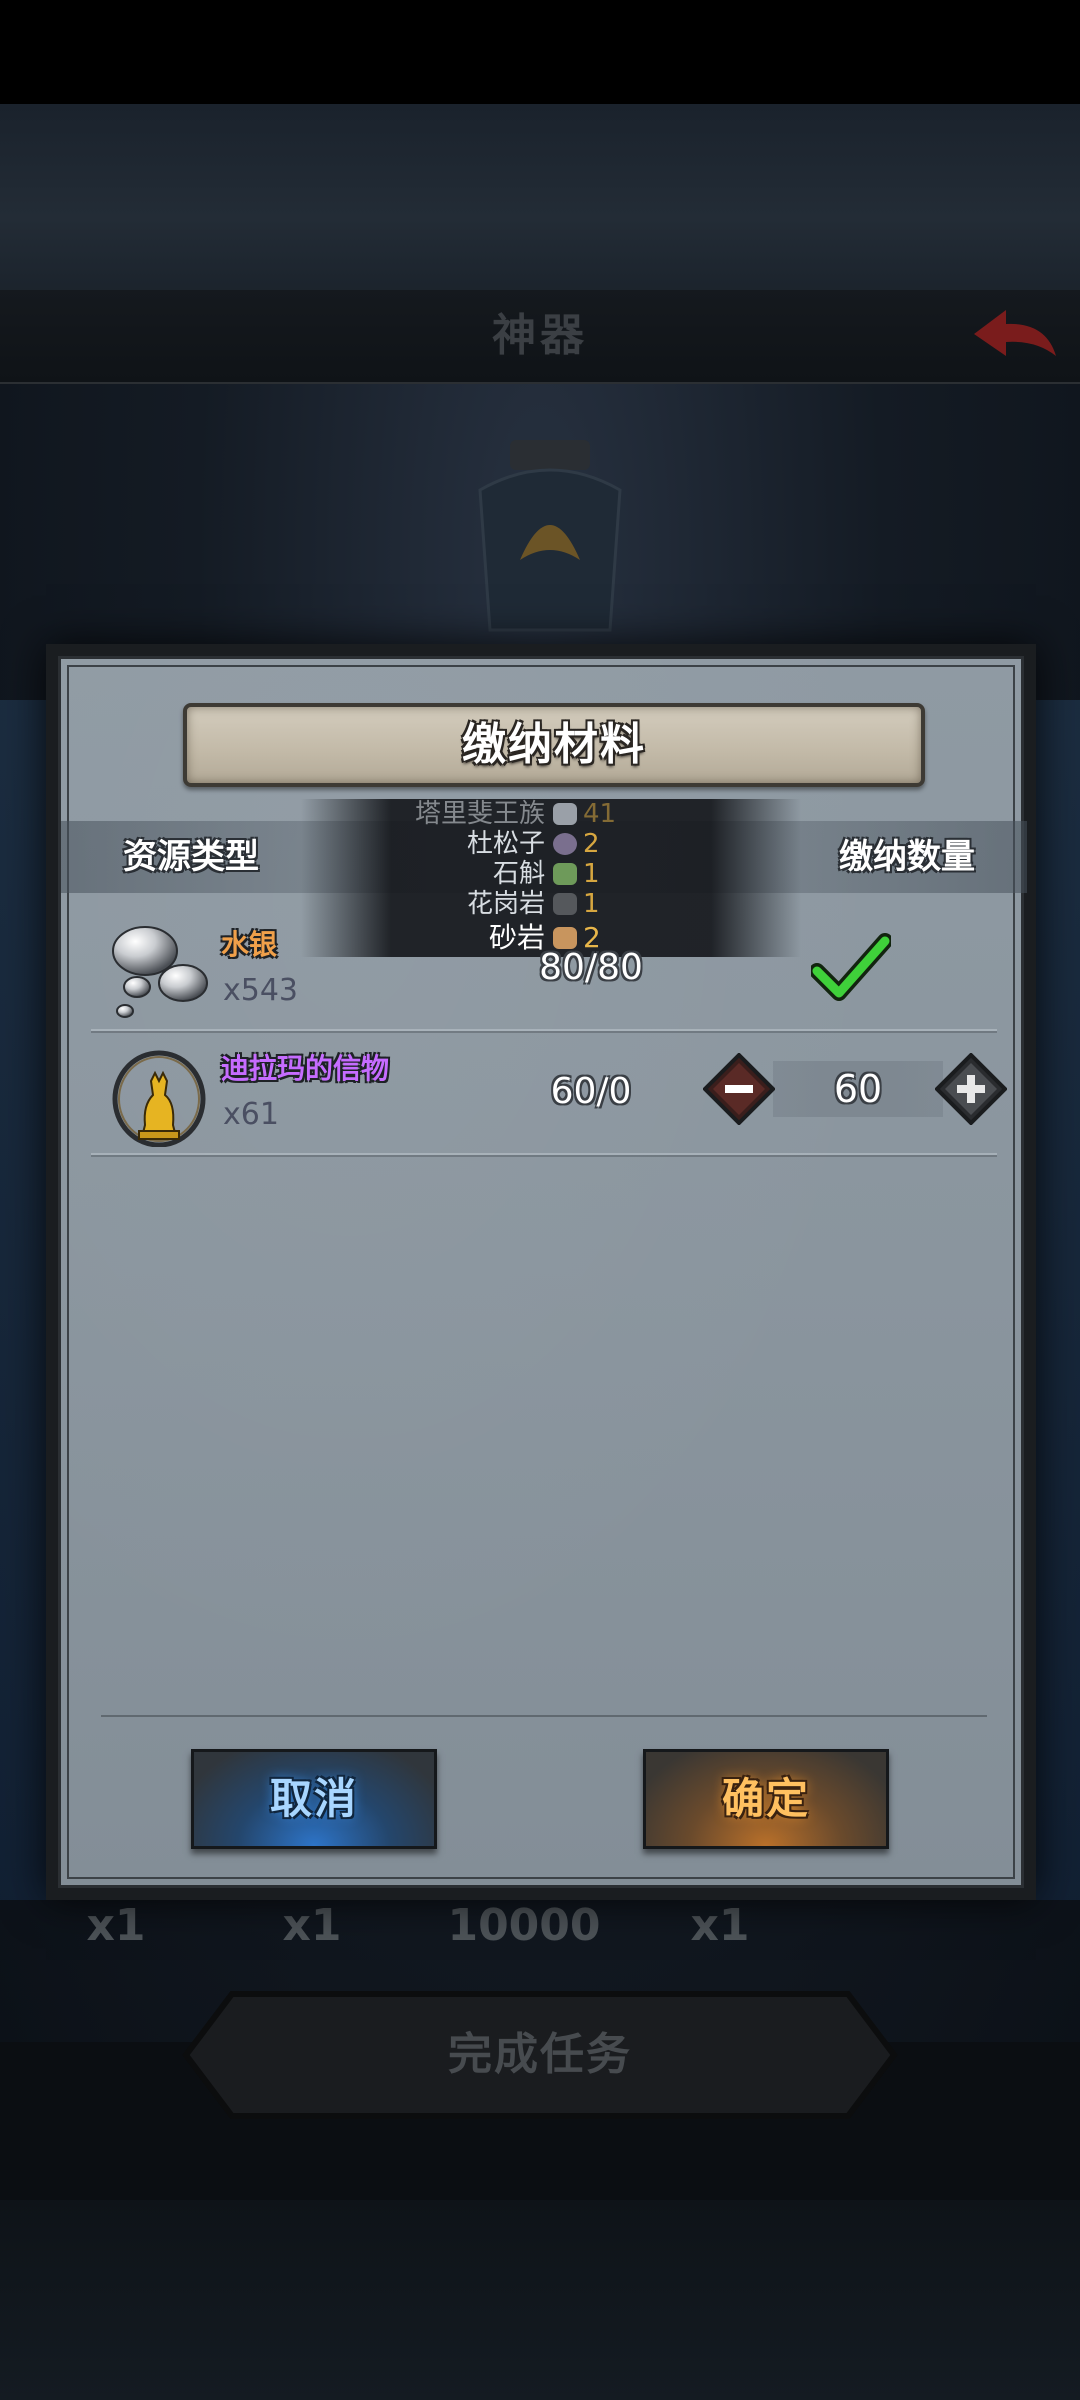  What do you see at coordinates (971, 1089) in the screenshot?
I see `increase-button` at bounding box center [971, 1089].